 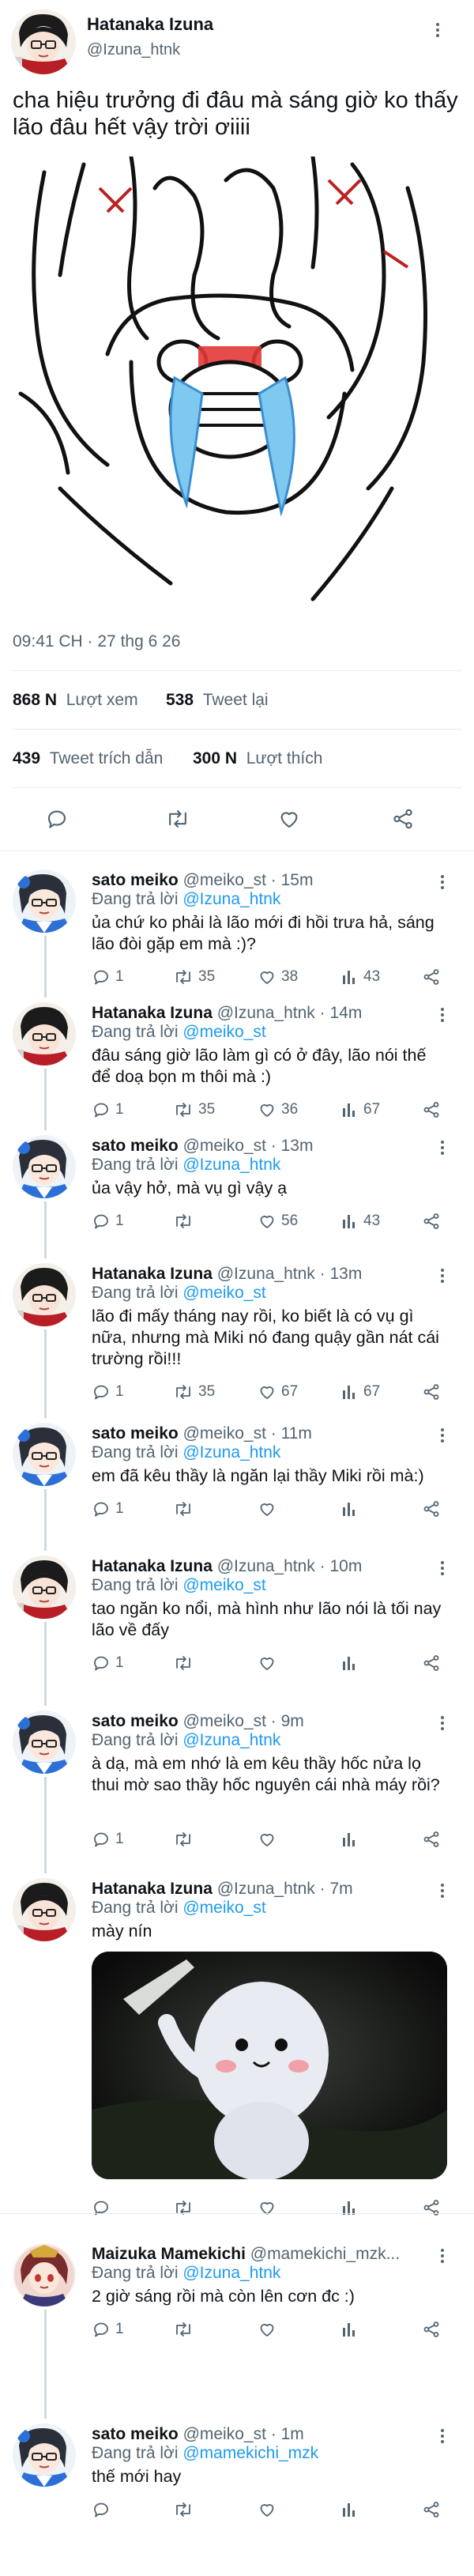 What do you see at coordinates (203, 1146) in the screenshot?
I see `reply-author: sato meiko @meiko_st · 13m` at bounding box center [203, 1146].